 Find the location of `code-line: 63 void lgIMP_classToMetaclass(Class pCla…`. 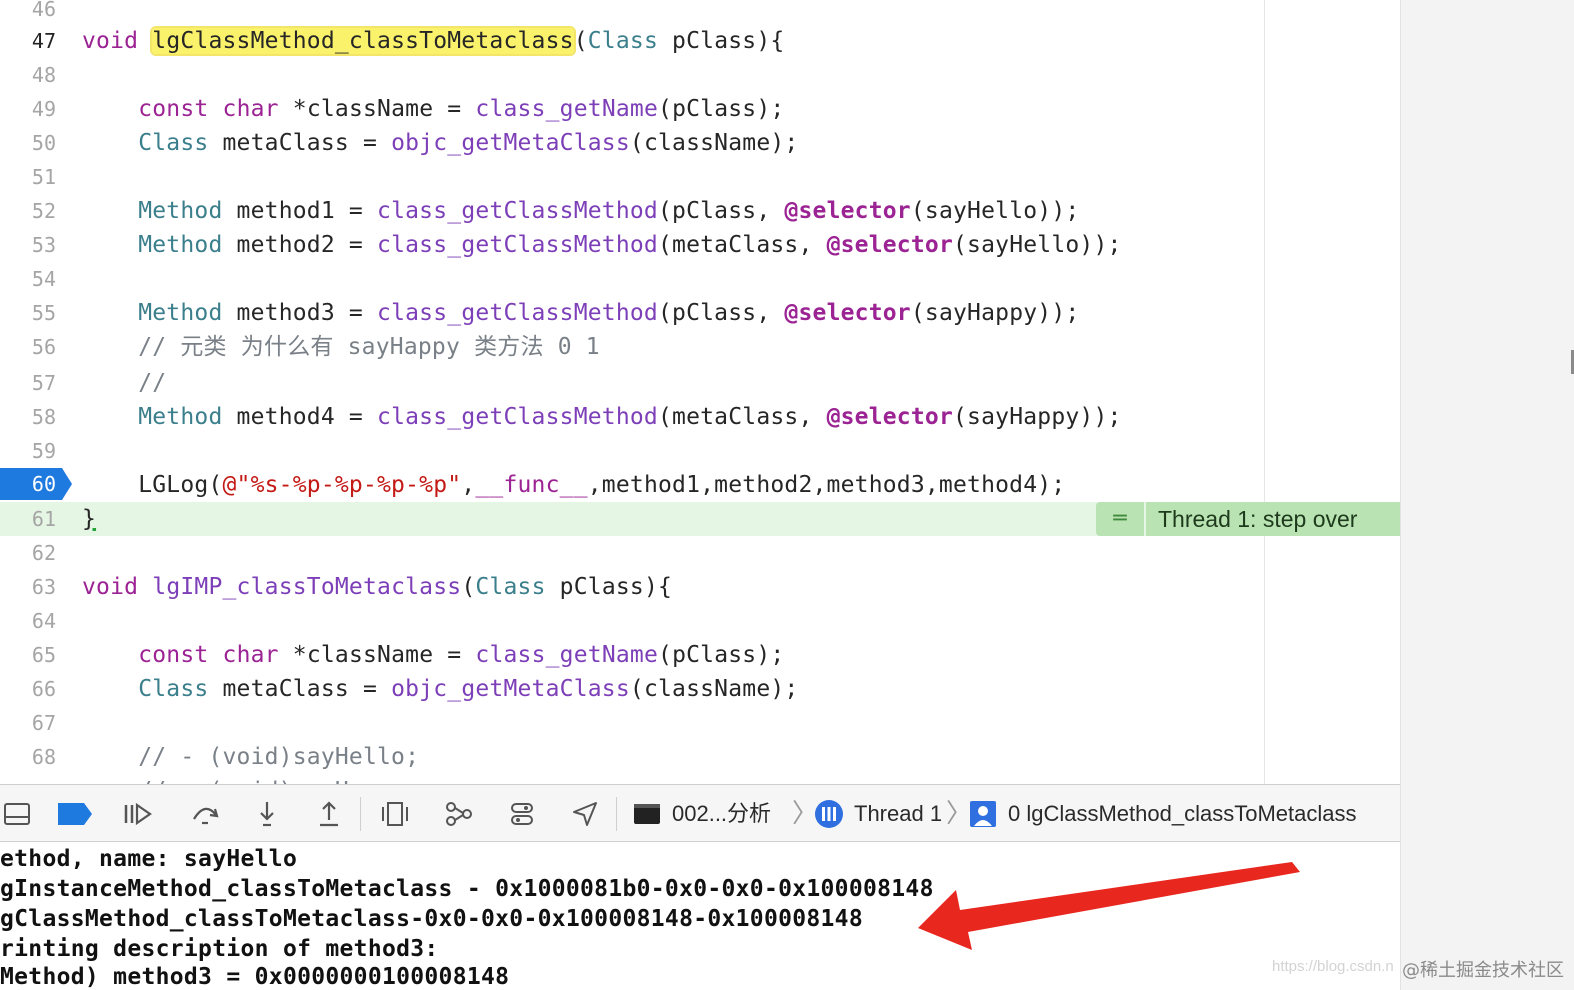

code-line: 63 void lgIMP_classToMetaclass(Class pCla… is located at coordinates (700, 587).